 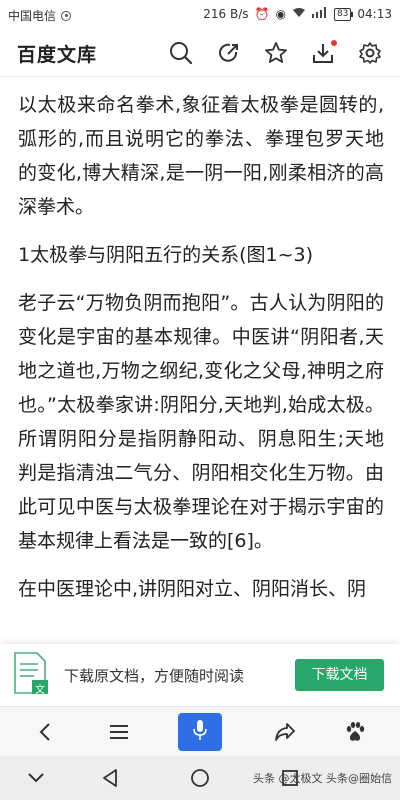 What do you see at coordinates (32, 16) in the screenshot?
I see `carrier-label: 中国电信` at bounding box center [32, 16].